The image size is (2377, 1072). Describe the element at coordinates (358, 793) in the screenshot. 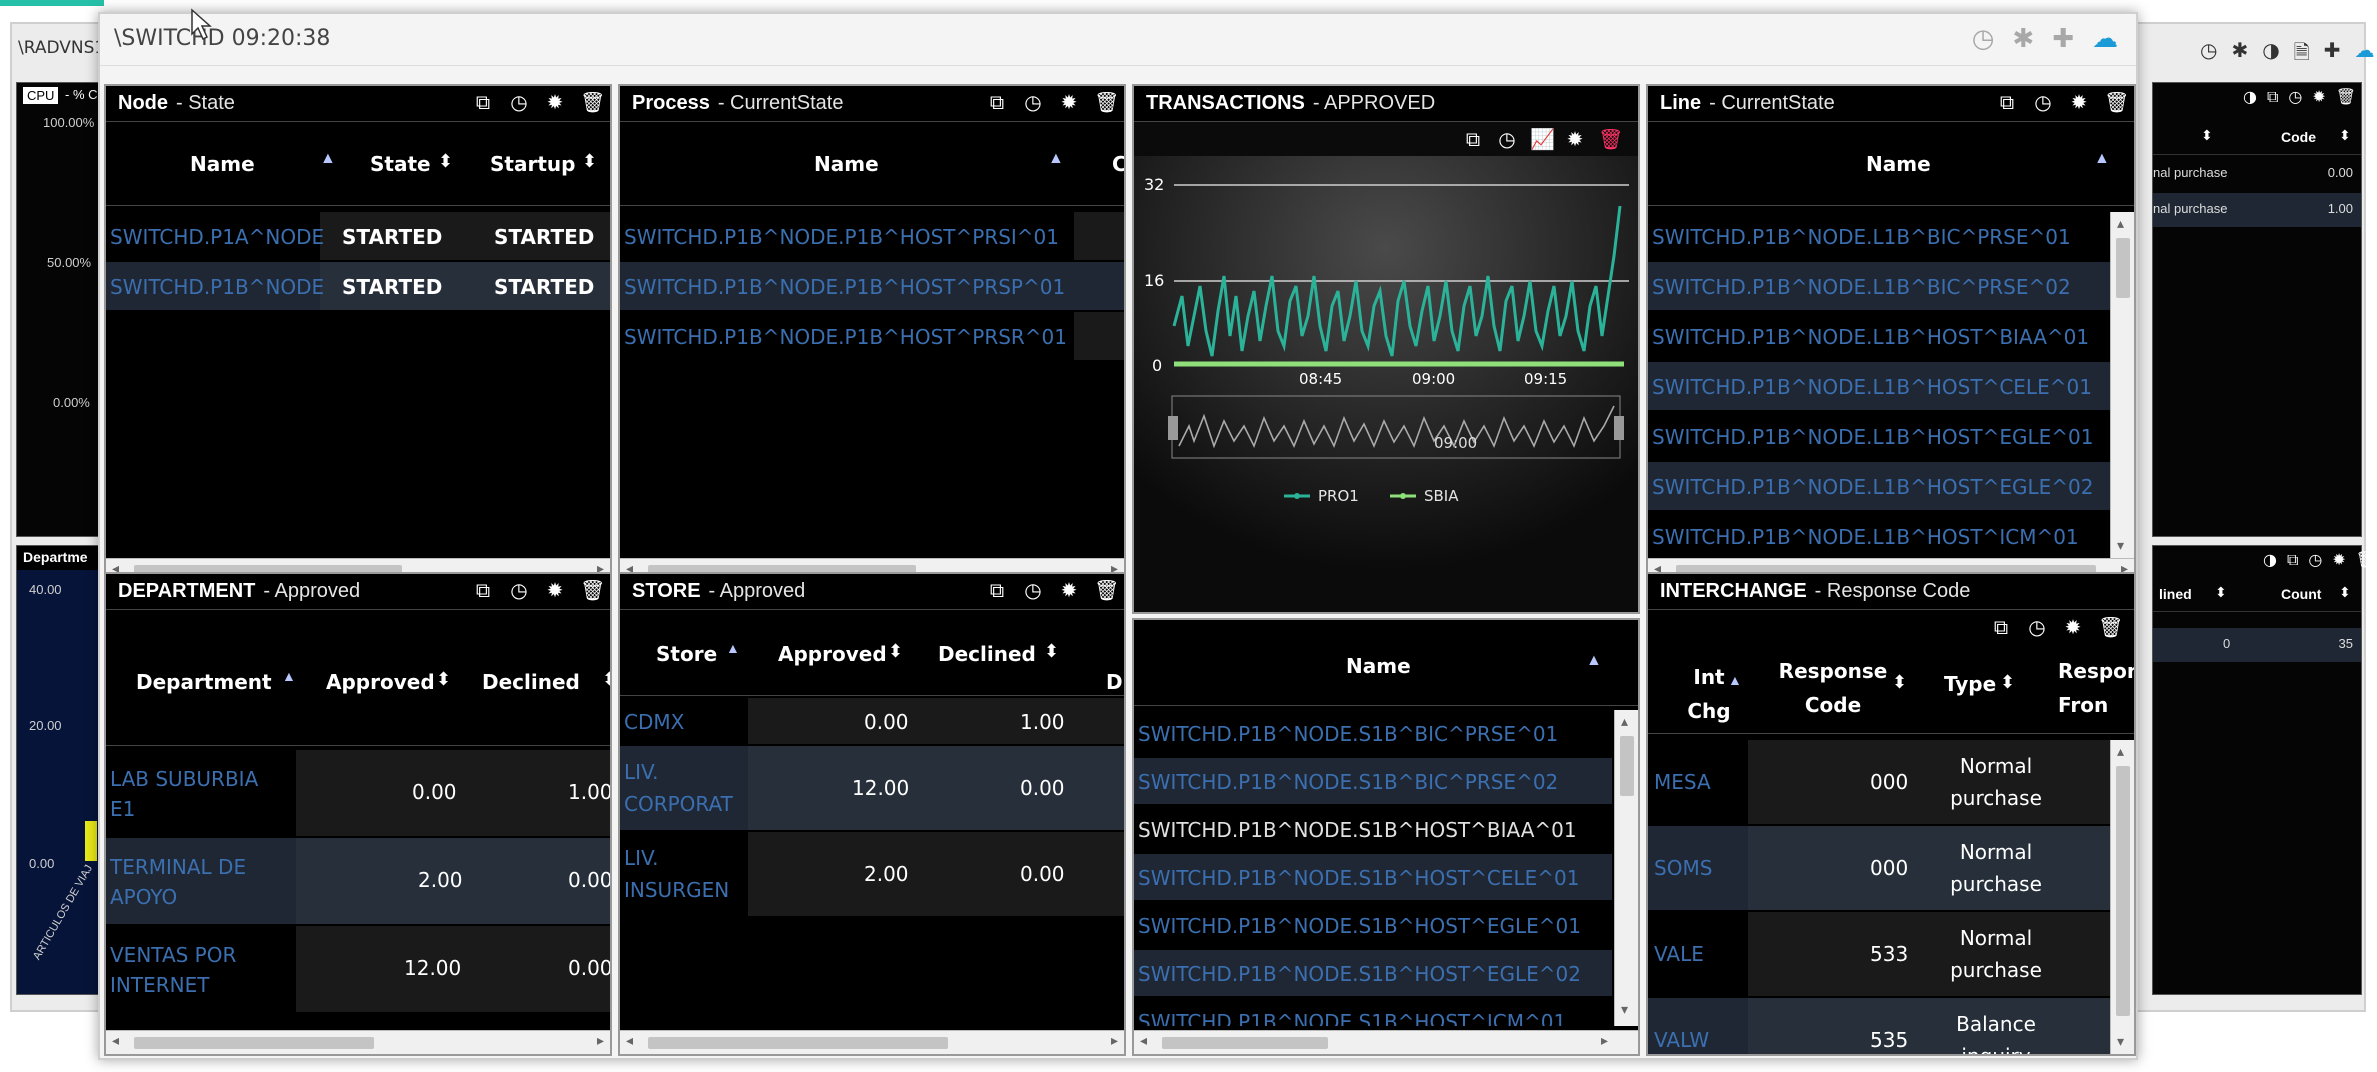

I see `table-row: LAB SUBURBIA E1 0.00 1.00` at that location.